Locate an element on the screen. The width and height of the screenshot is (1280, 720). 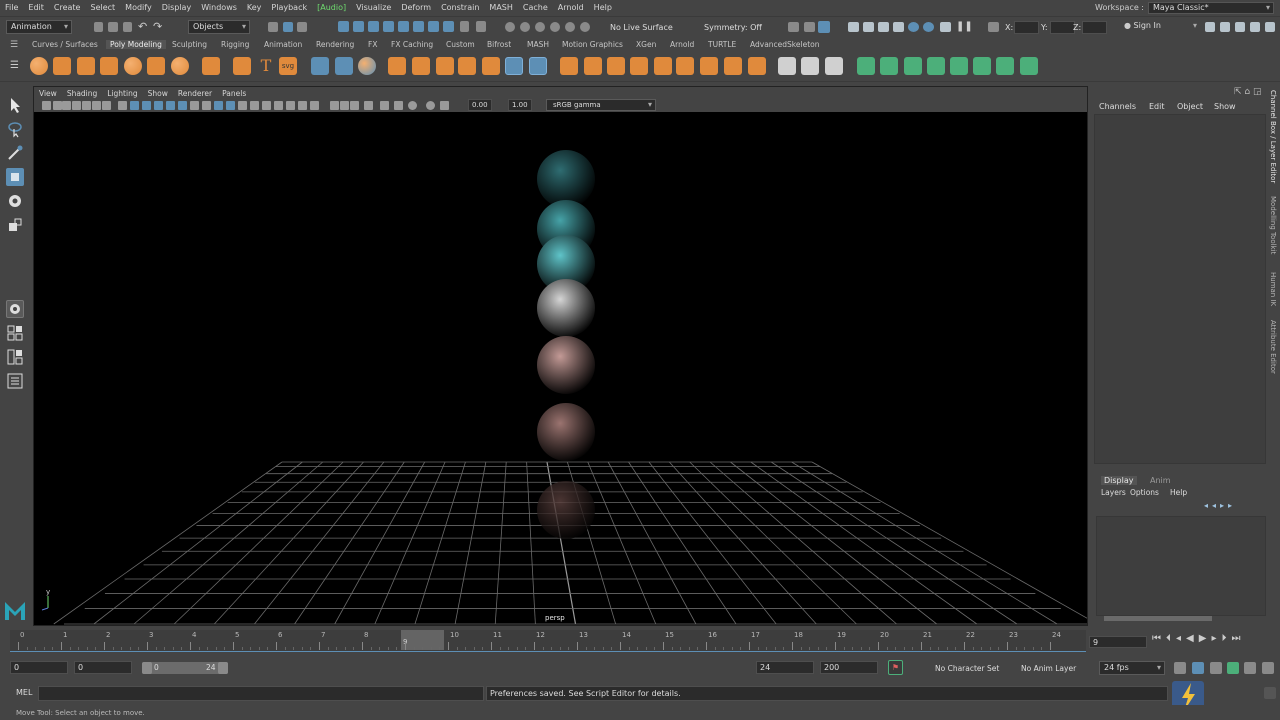
viewport-menu-lighting: Lighting is located at coordinates (122, 93).